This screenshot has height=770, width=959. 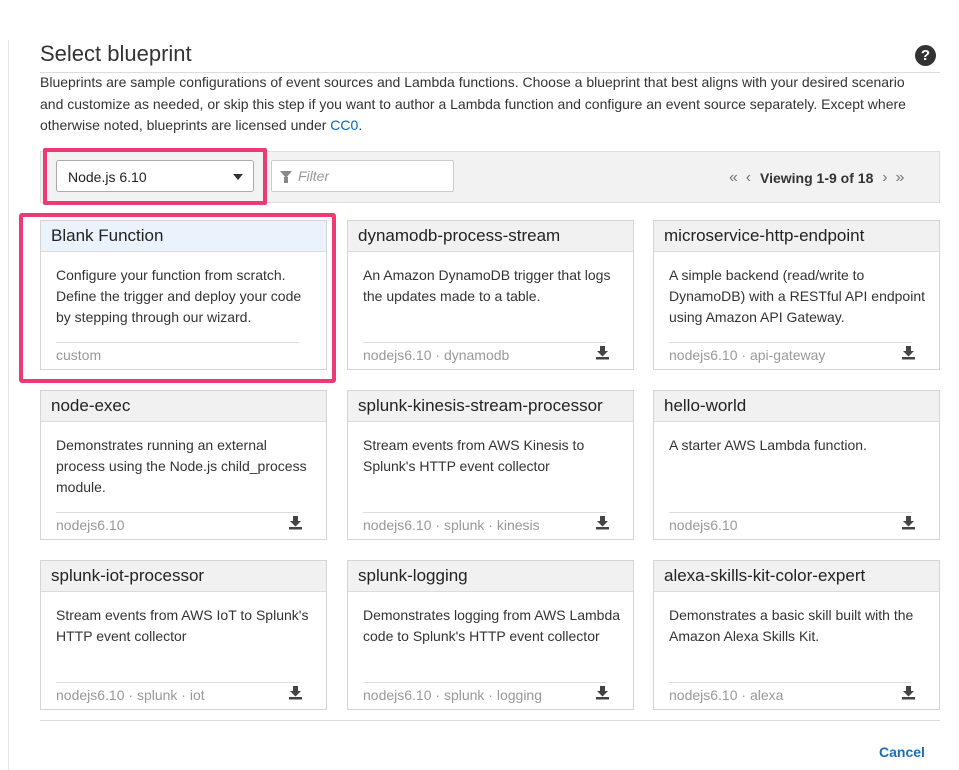 What do you see at coordinates (733, 178) in the screenshot?
I see `first-page-button: «` at bounding box center [733, 178].